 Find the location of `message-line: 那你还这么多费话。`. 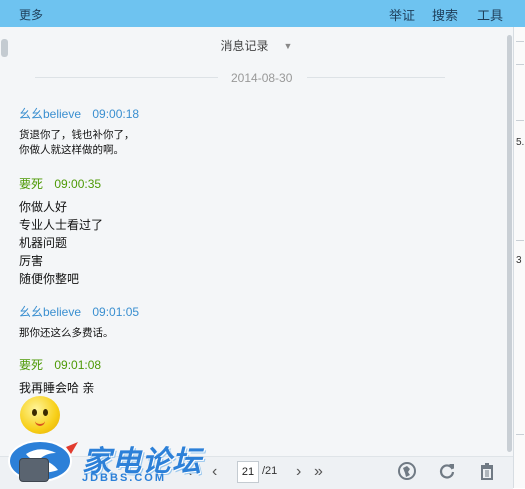

message-line: 那你还这么多费话。 is located at coordinates (66, 333).